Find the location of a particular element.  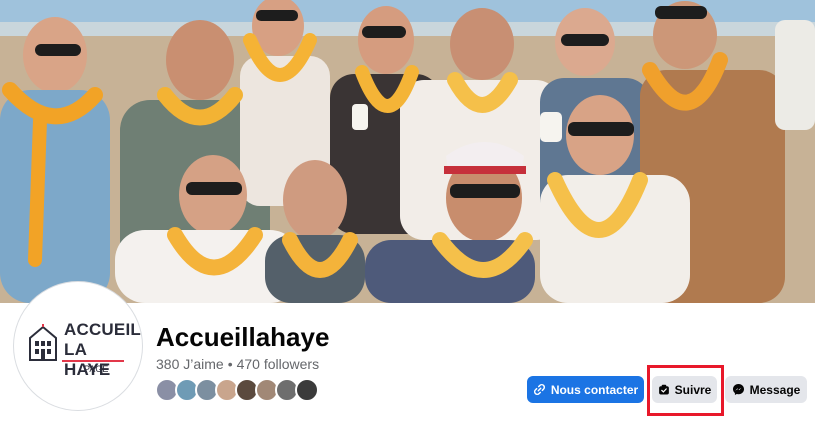

link-icon is located at coordinates (539, 389).